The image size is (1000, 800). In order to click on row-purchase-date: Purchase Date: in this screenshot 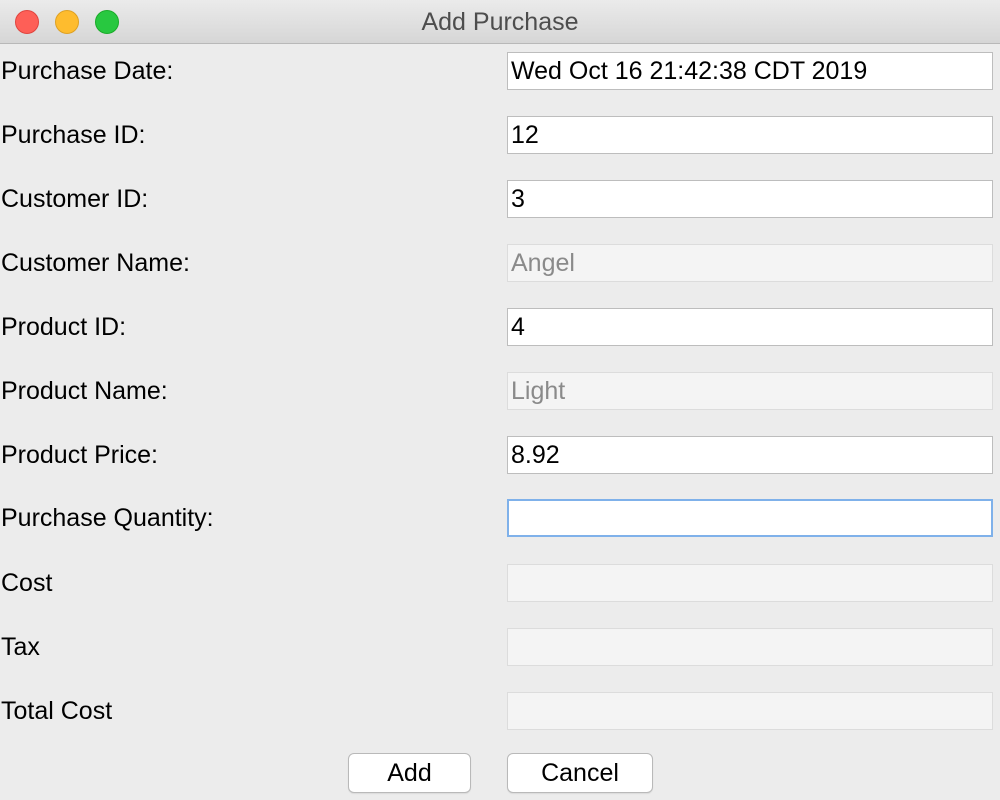, I will do `click(500, 71)`.